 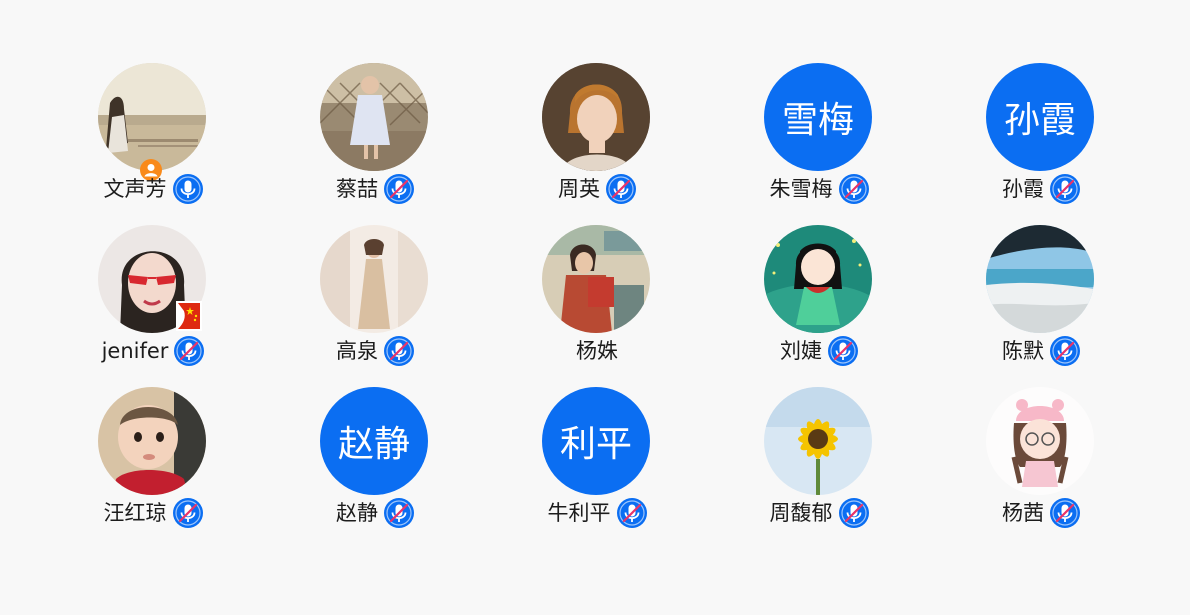 What do you see at coordinates (1023, 189) in the screenshot?
I see `participant-name: 孙霞` at bounding box center [1023, 189].